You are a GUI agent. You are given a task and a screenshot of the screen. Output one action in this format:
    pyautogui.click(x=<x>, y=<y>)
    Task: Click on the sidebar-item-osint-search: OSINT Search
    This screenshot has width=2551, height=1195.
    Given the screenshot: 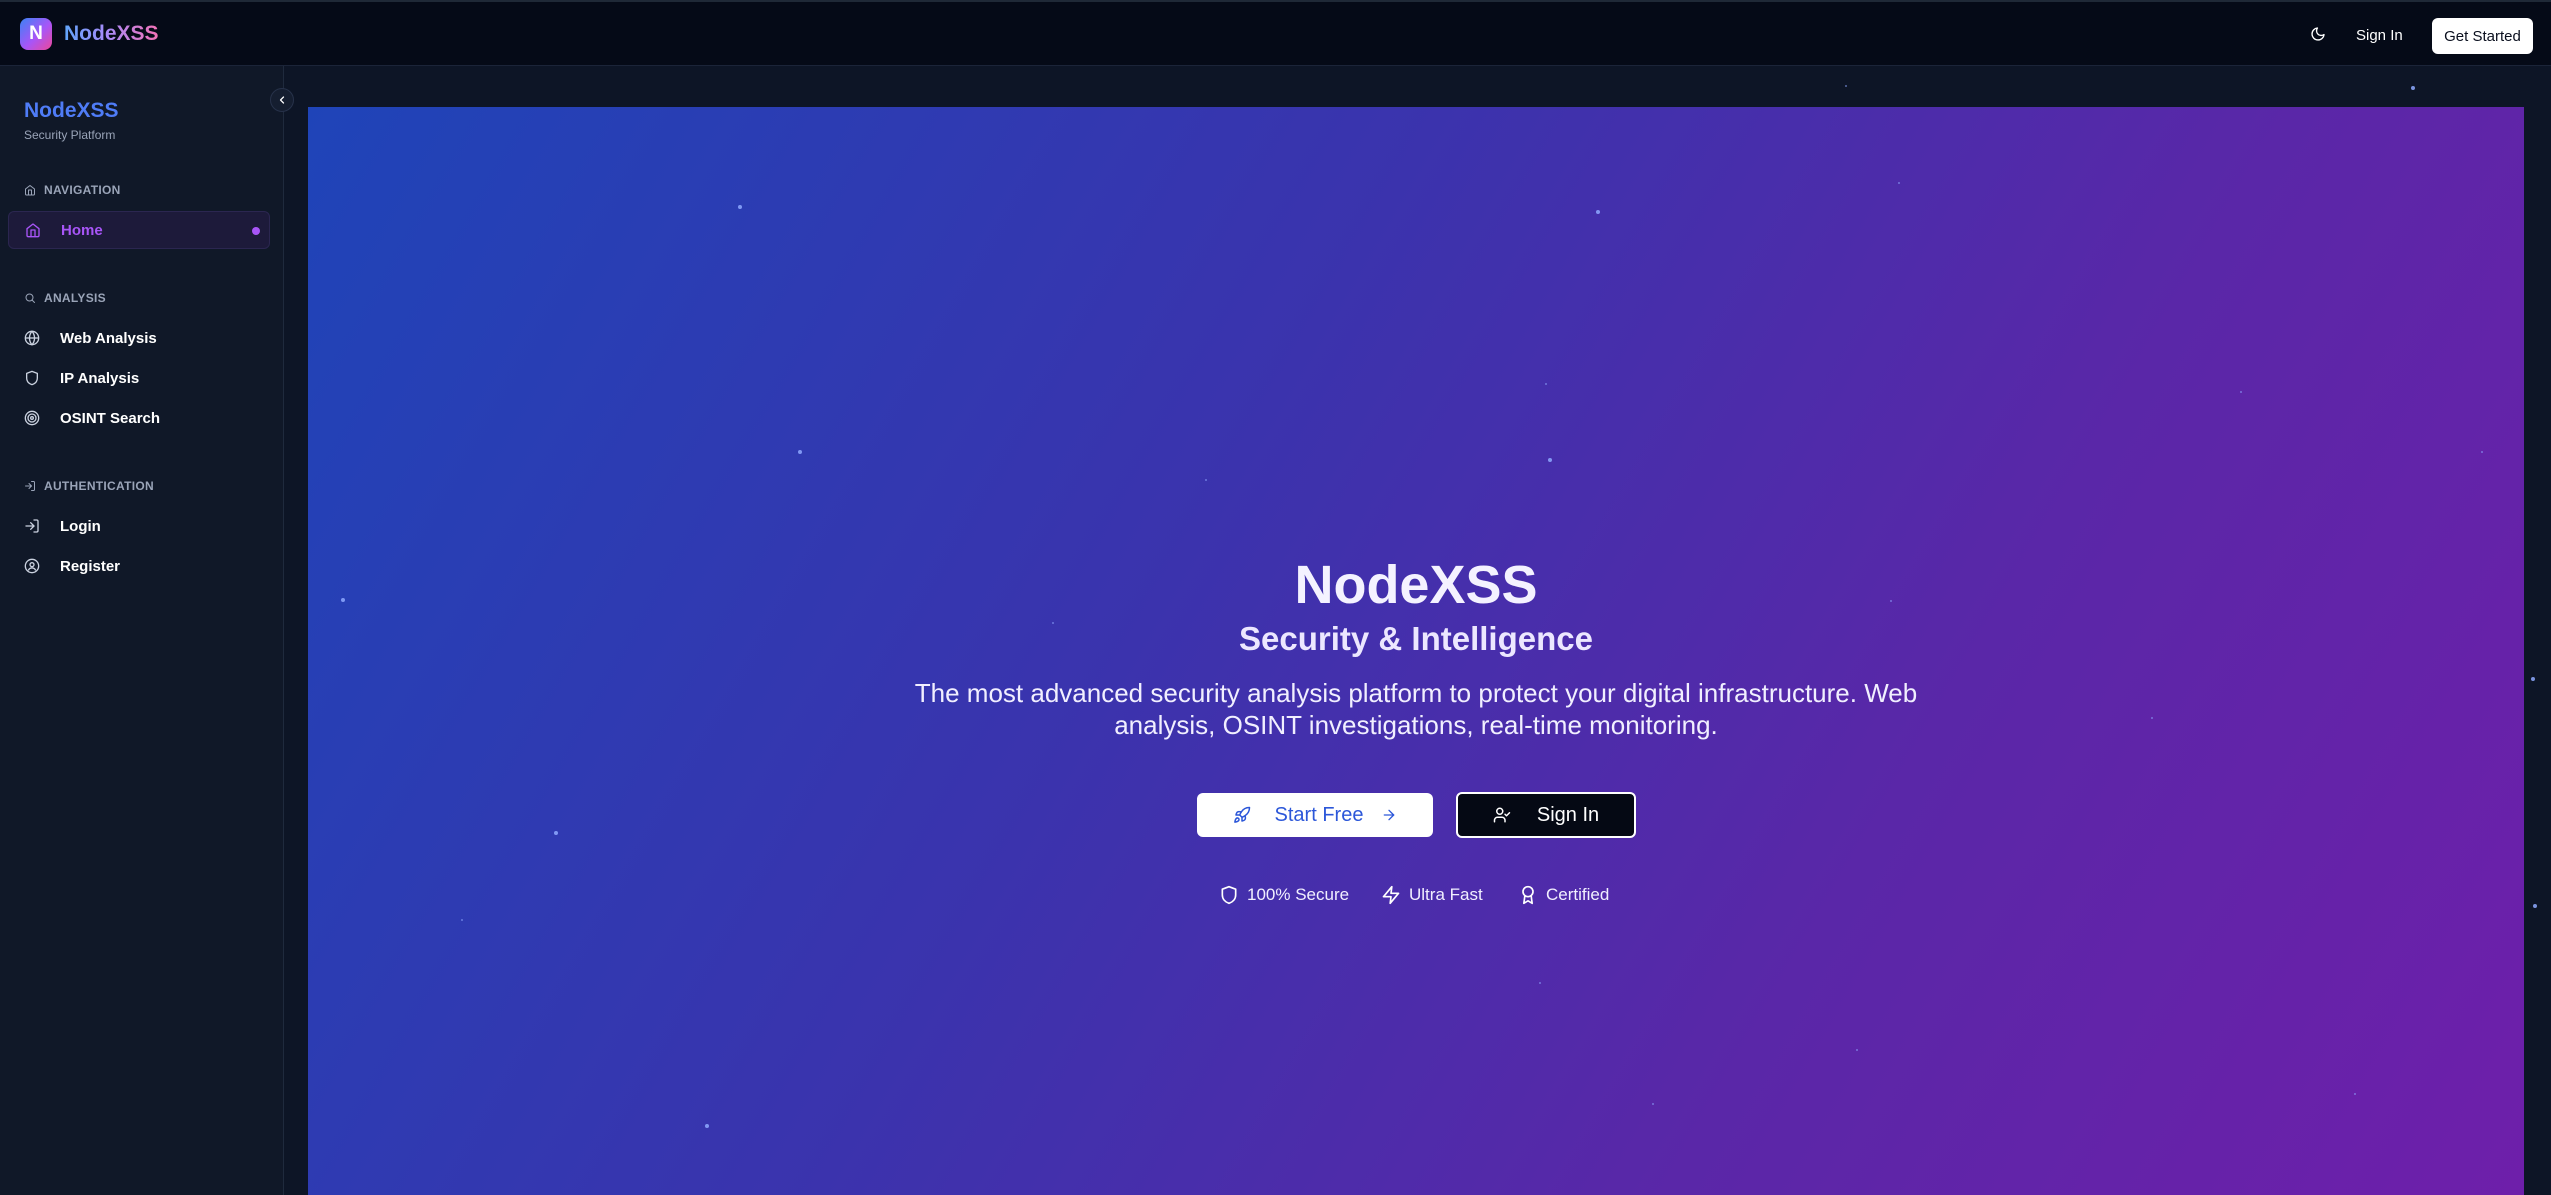 What is the action you would take?
    pyautogui.click(x=139, y=418)
    